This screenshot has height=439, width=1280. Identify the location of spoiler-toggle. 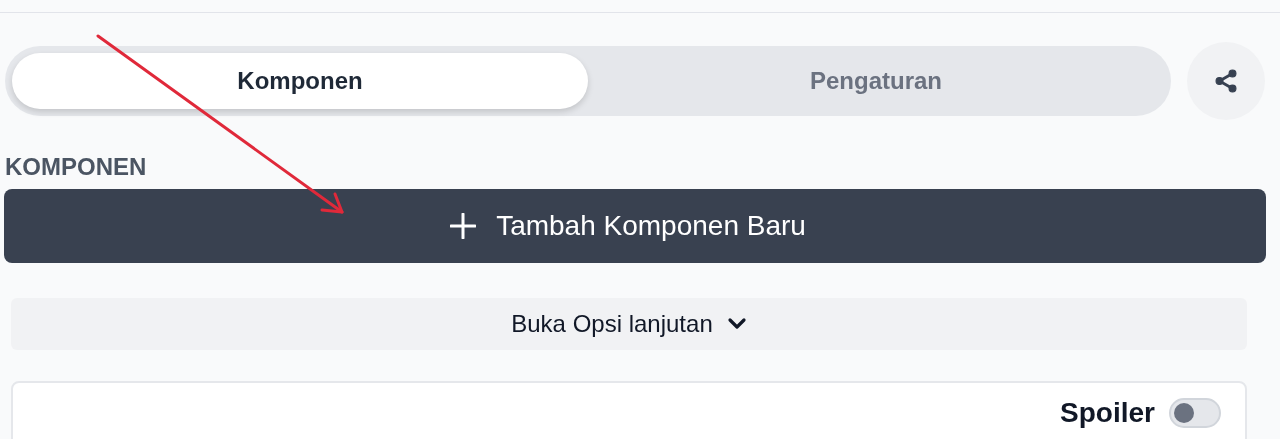
(1195, 413).